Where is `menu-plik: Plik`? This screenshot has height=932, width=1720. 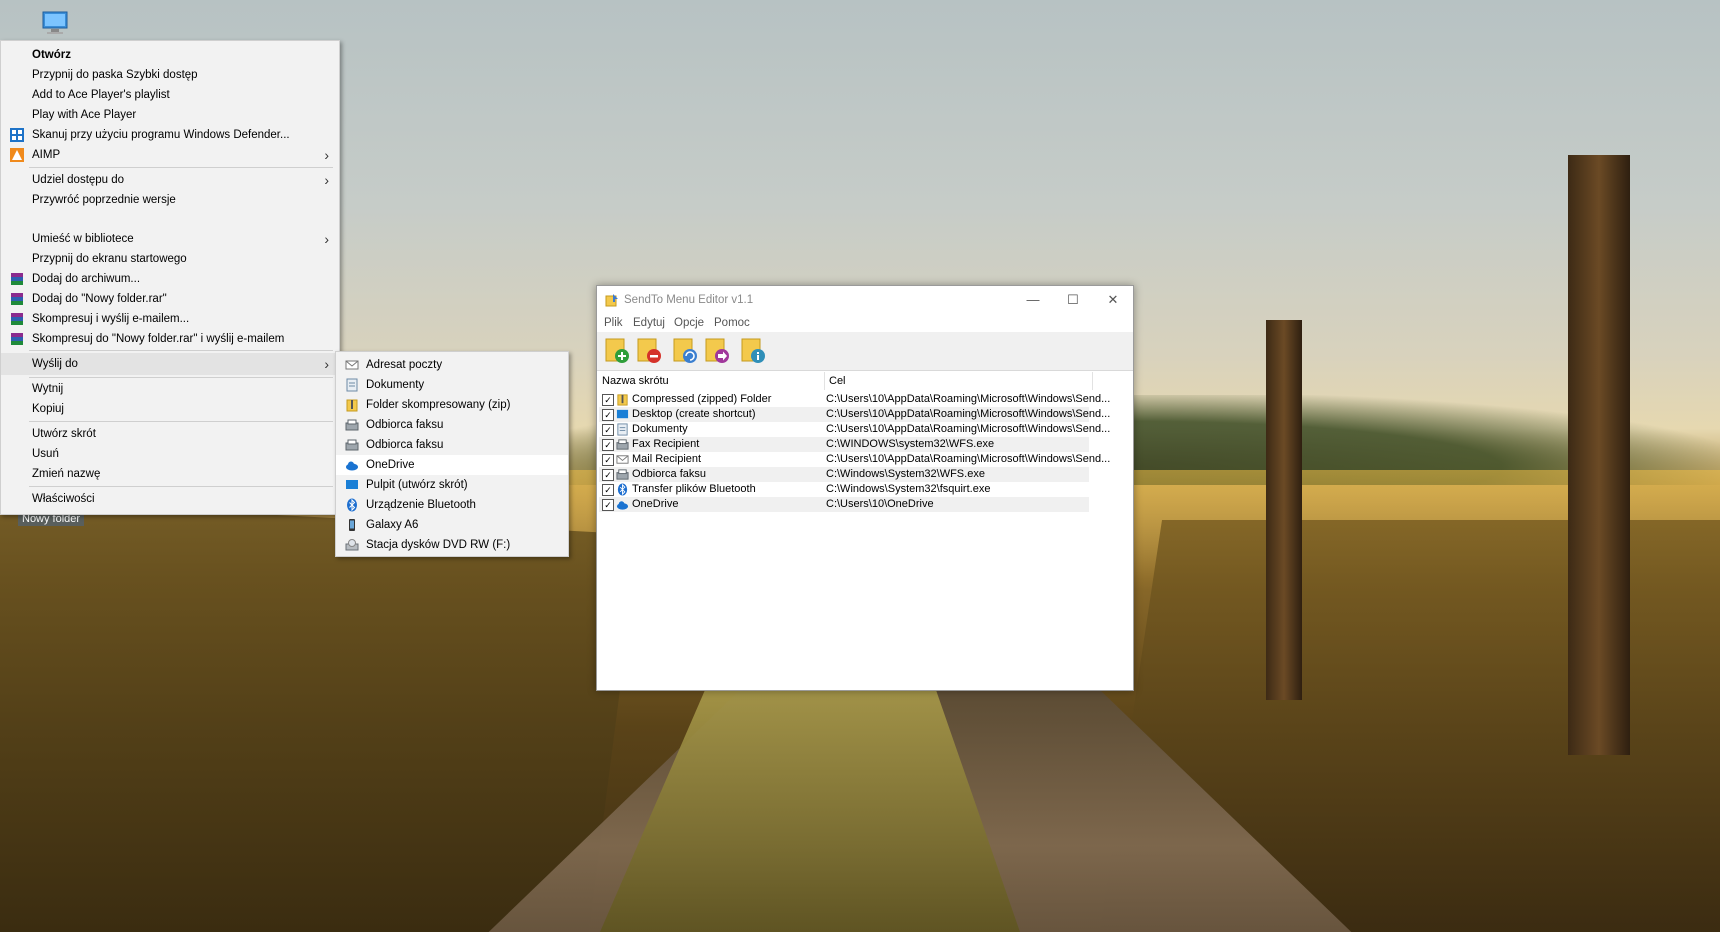 menu-plik: Plik is located at coordinates (613, 323).